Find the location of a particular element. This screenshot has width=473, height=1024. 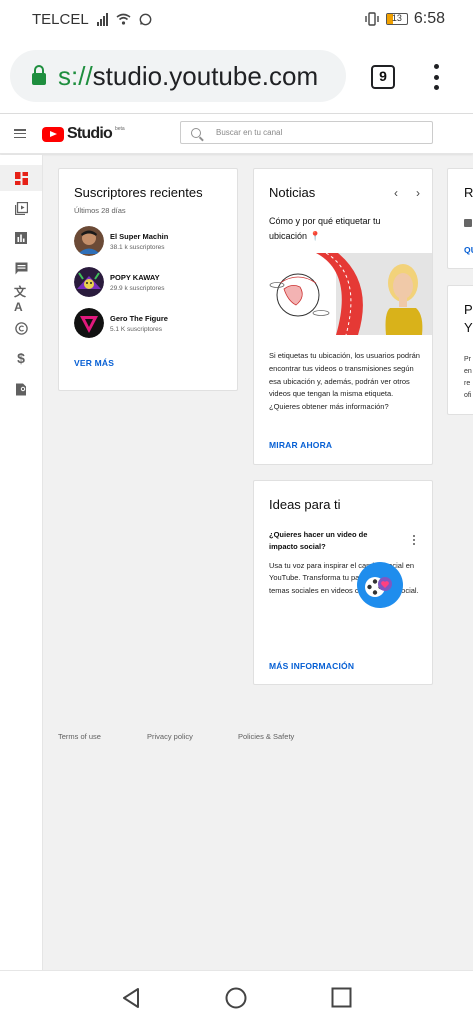

sidebar-item-subtitles: 文A is located at coordinates (21, 299).